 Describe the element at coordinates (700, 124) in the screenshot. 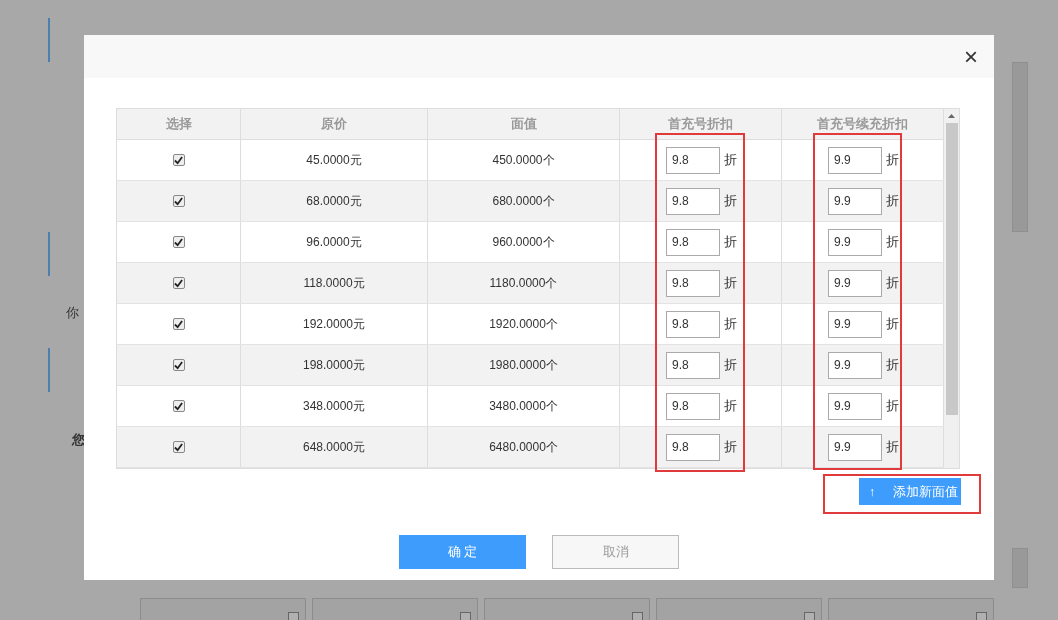

I see `column-header: 首充号折扣` at that location.